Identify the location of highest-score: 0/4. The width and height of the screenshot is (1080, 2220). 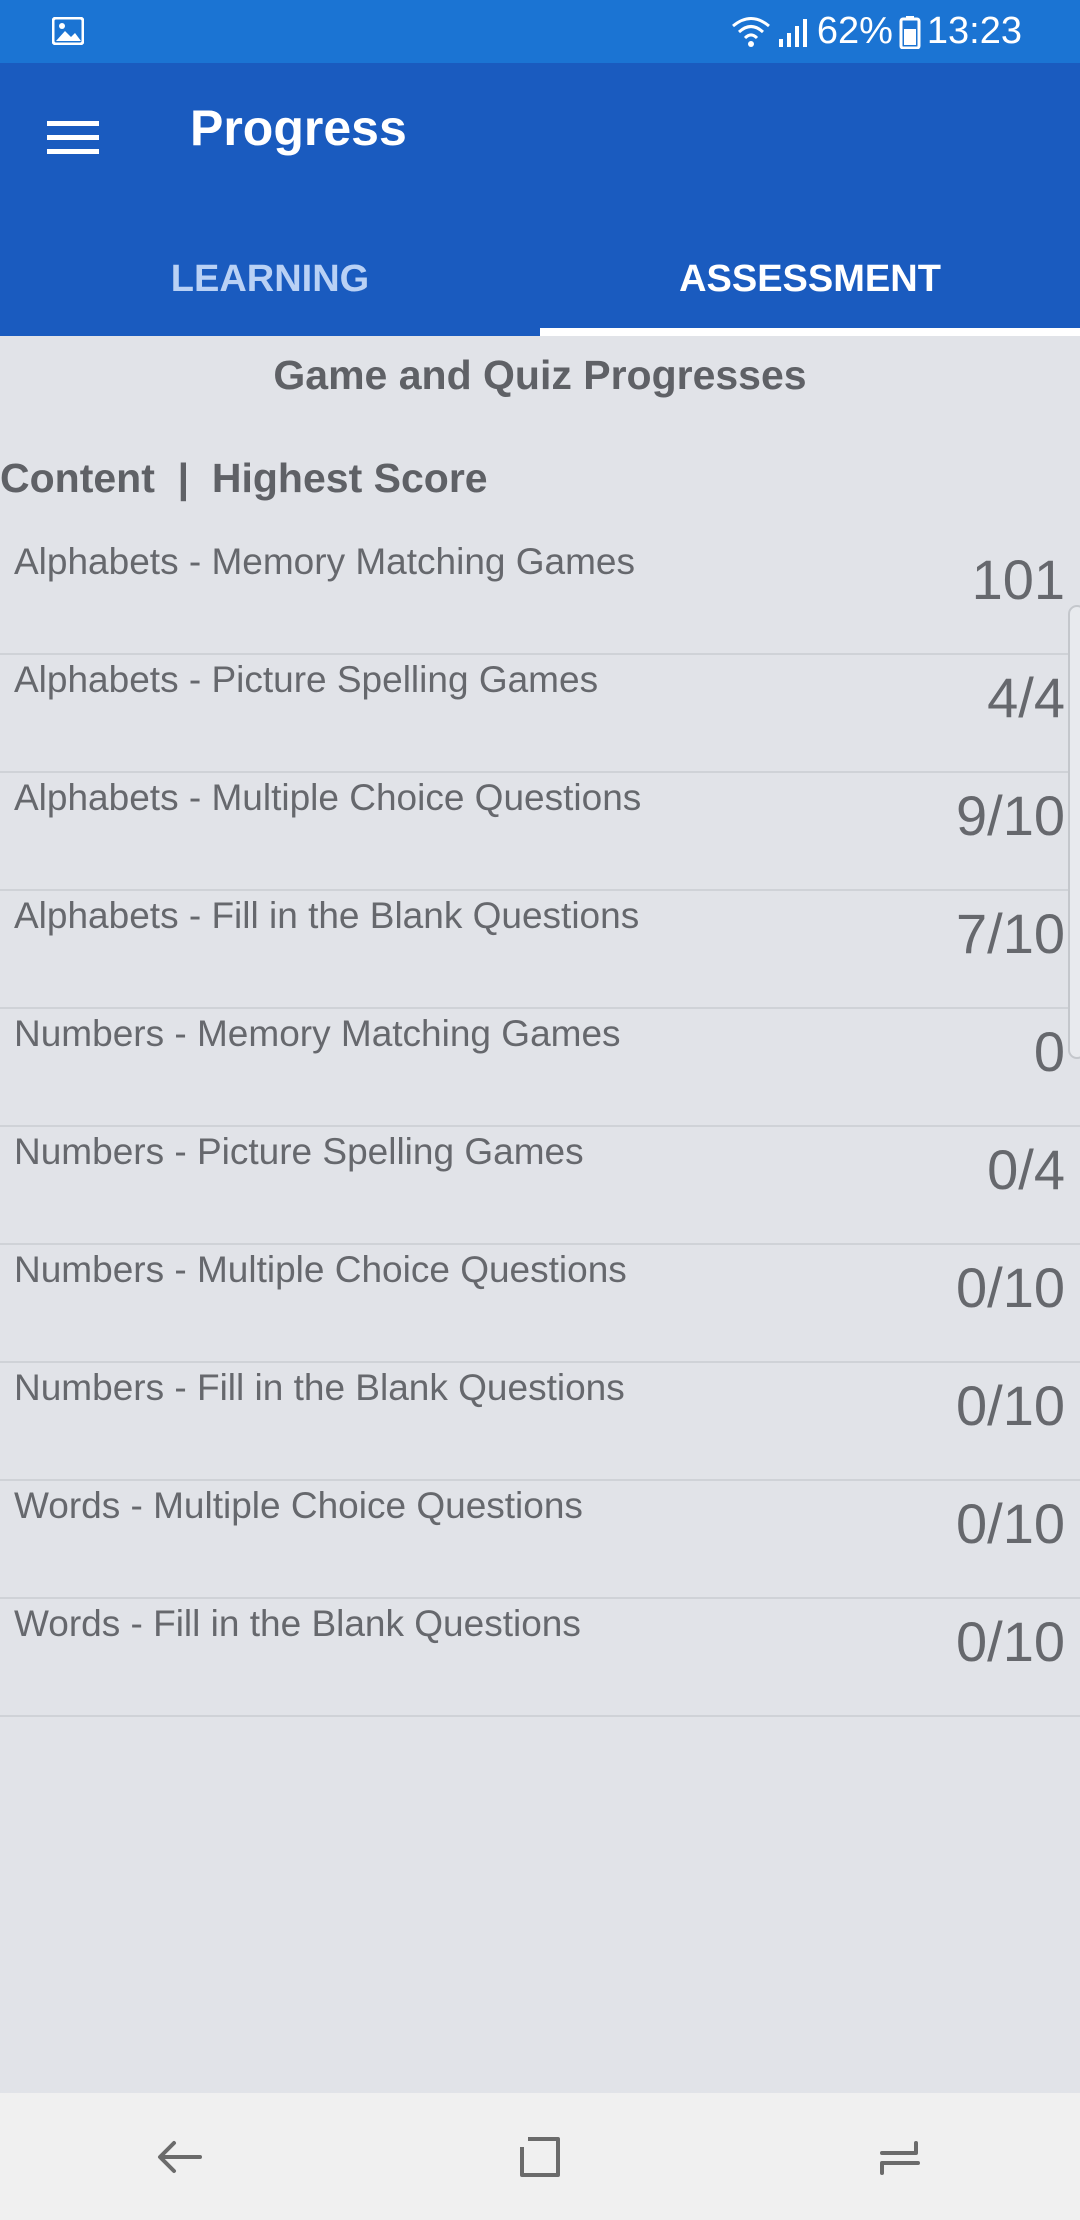
(1026, 1169).